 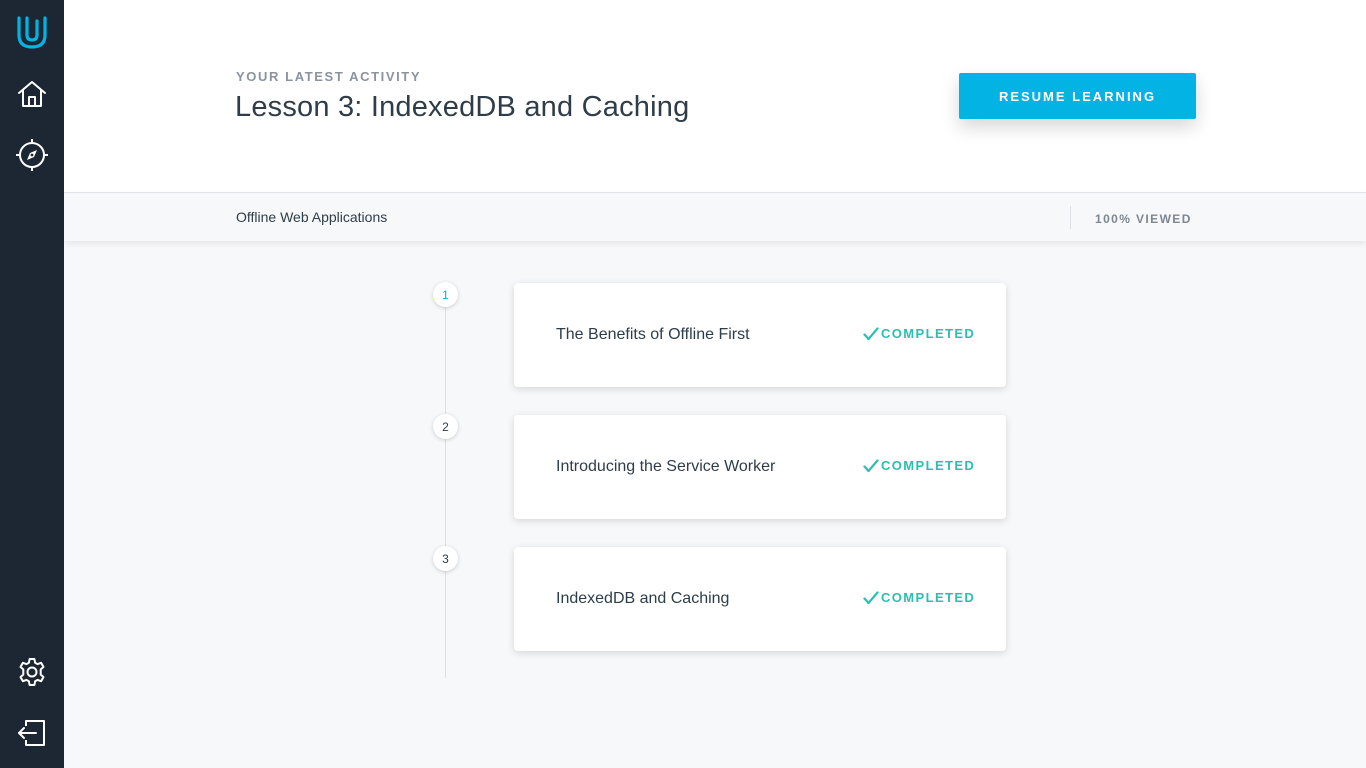 What do you see at coordinates (653, 334) in the screenshot?
I see `concept-title: The Benefits of Offline First` at bounding box center [653, 334].